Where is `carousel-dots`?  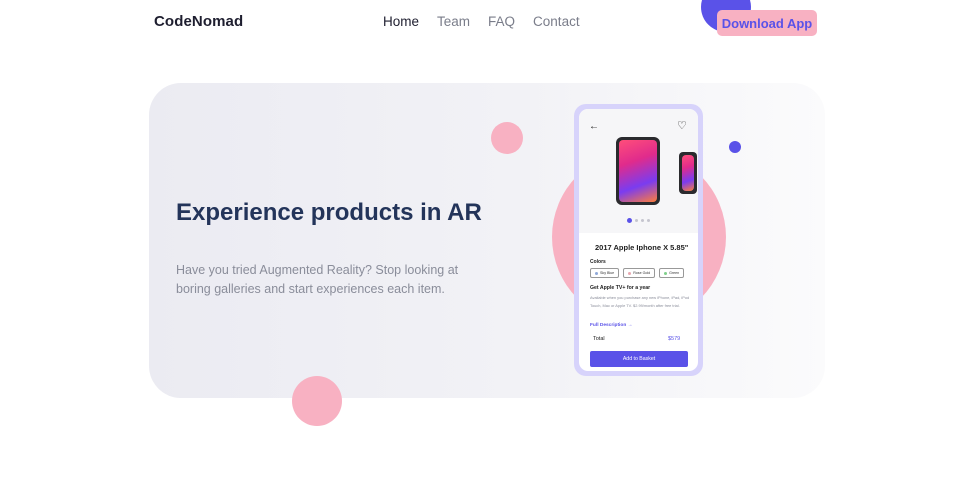
carousel-dots is located at coordinates (638, 220).